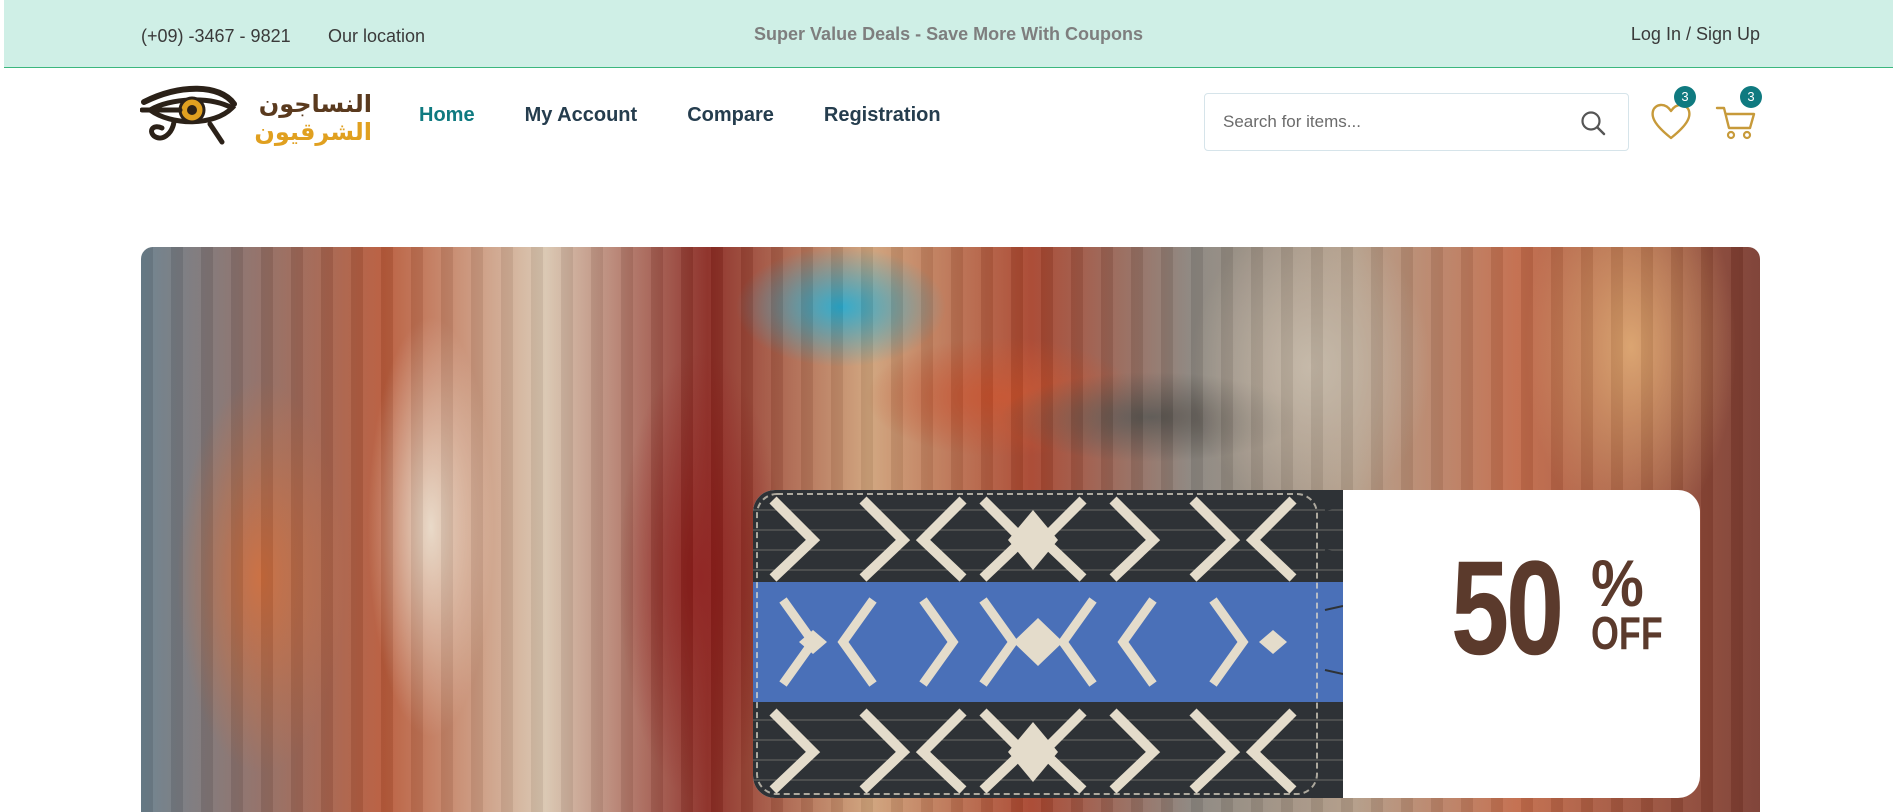 Image resolution: width=1893 pixels, height=812 pixels. What do you see at coordinates (581, 115) in the screenshot?
I see `nav-my-account: My Account` at bounding box center [581, 115].